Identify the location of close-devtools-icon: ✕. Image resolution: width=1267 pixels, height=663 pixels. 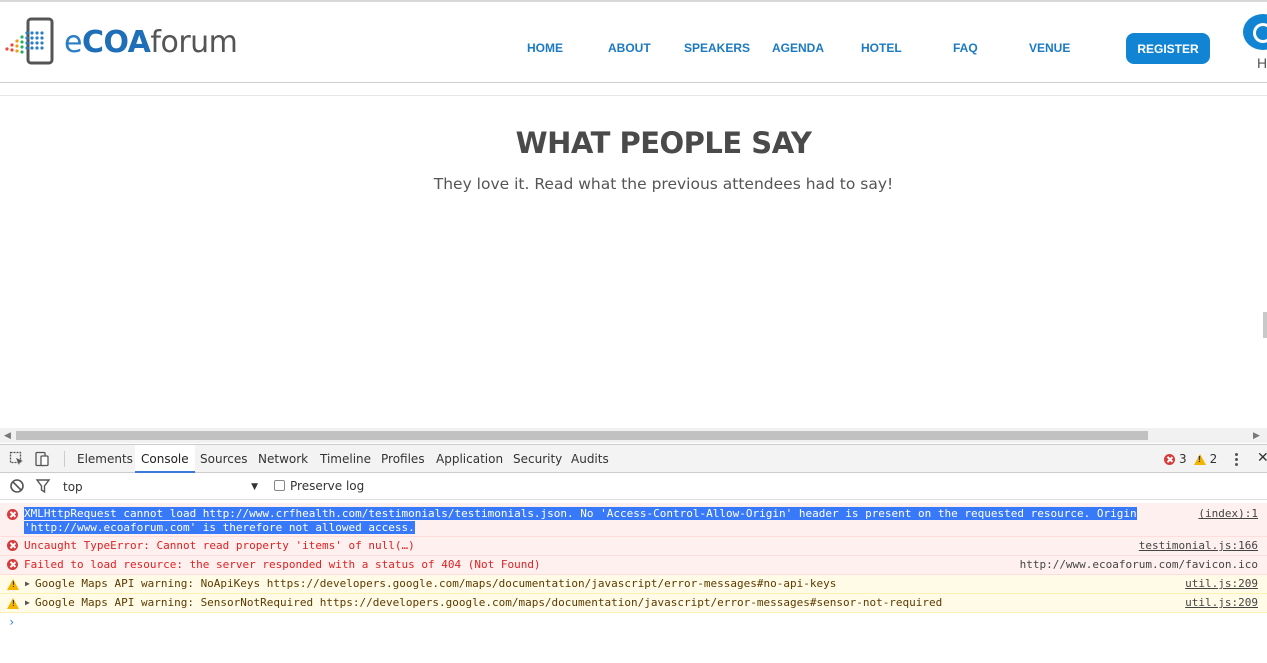
(1262, 458).